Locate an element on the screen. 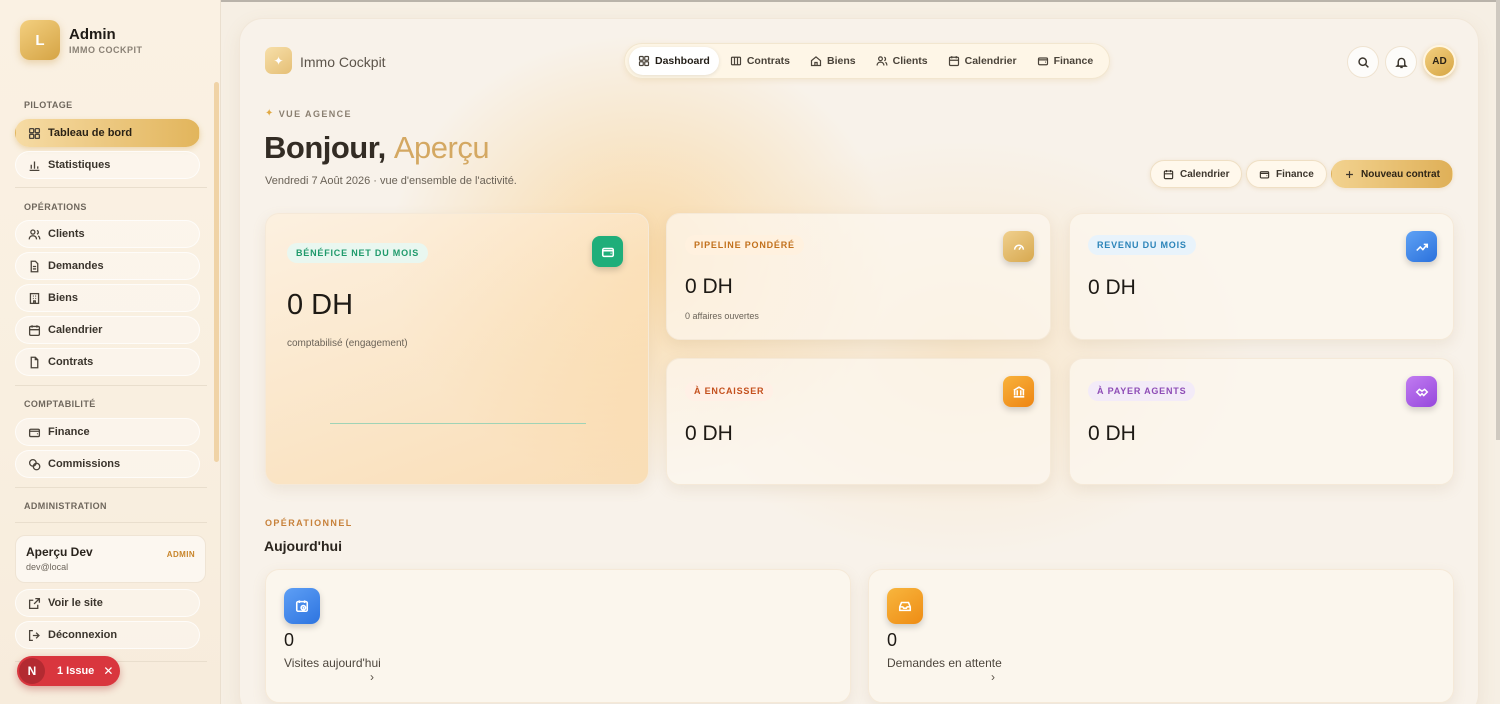 Image resolution: width=1500 pixels, height=704 pixels. gauge-icon is located at coordinates (1018, 246).